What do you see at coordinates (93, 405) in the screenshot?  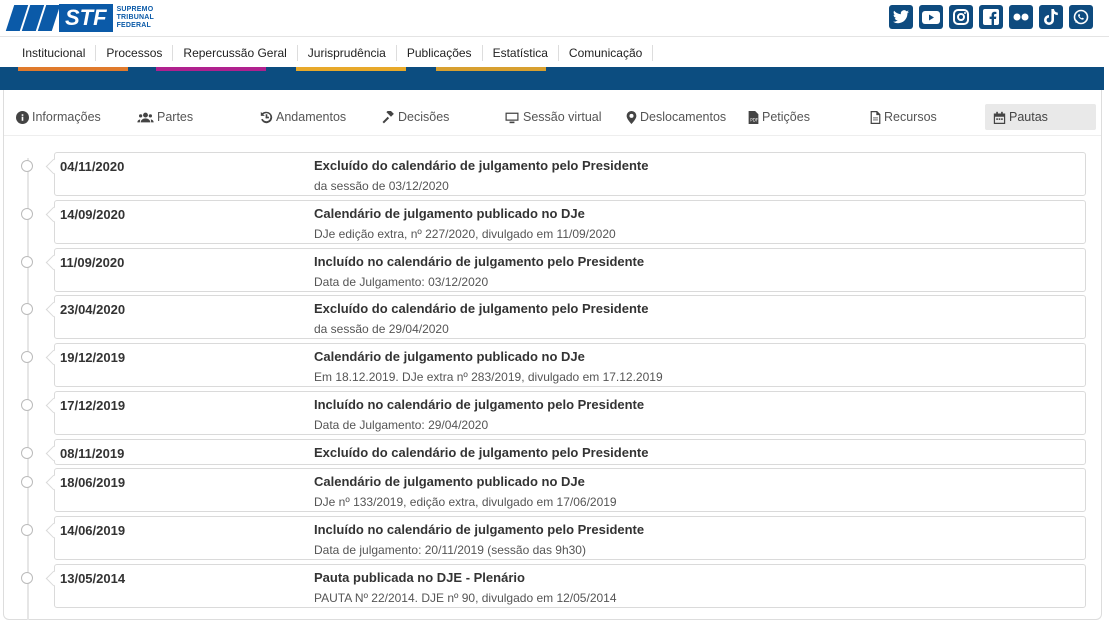 I see `entry-date: 17/12/2019` at bounding box center [93, 405].